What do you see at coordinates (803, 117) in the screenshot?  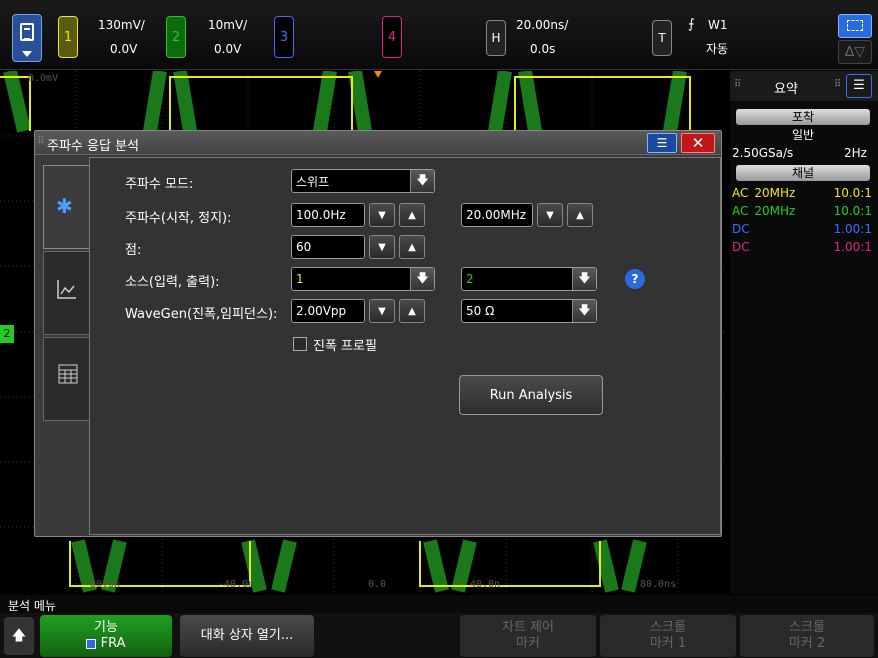 I see `acquisition-header: 포착` at bounding box center [803, 117].